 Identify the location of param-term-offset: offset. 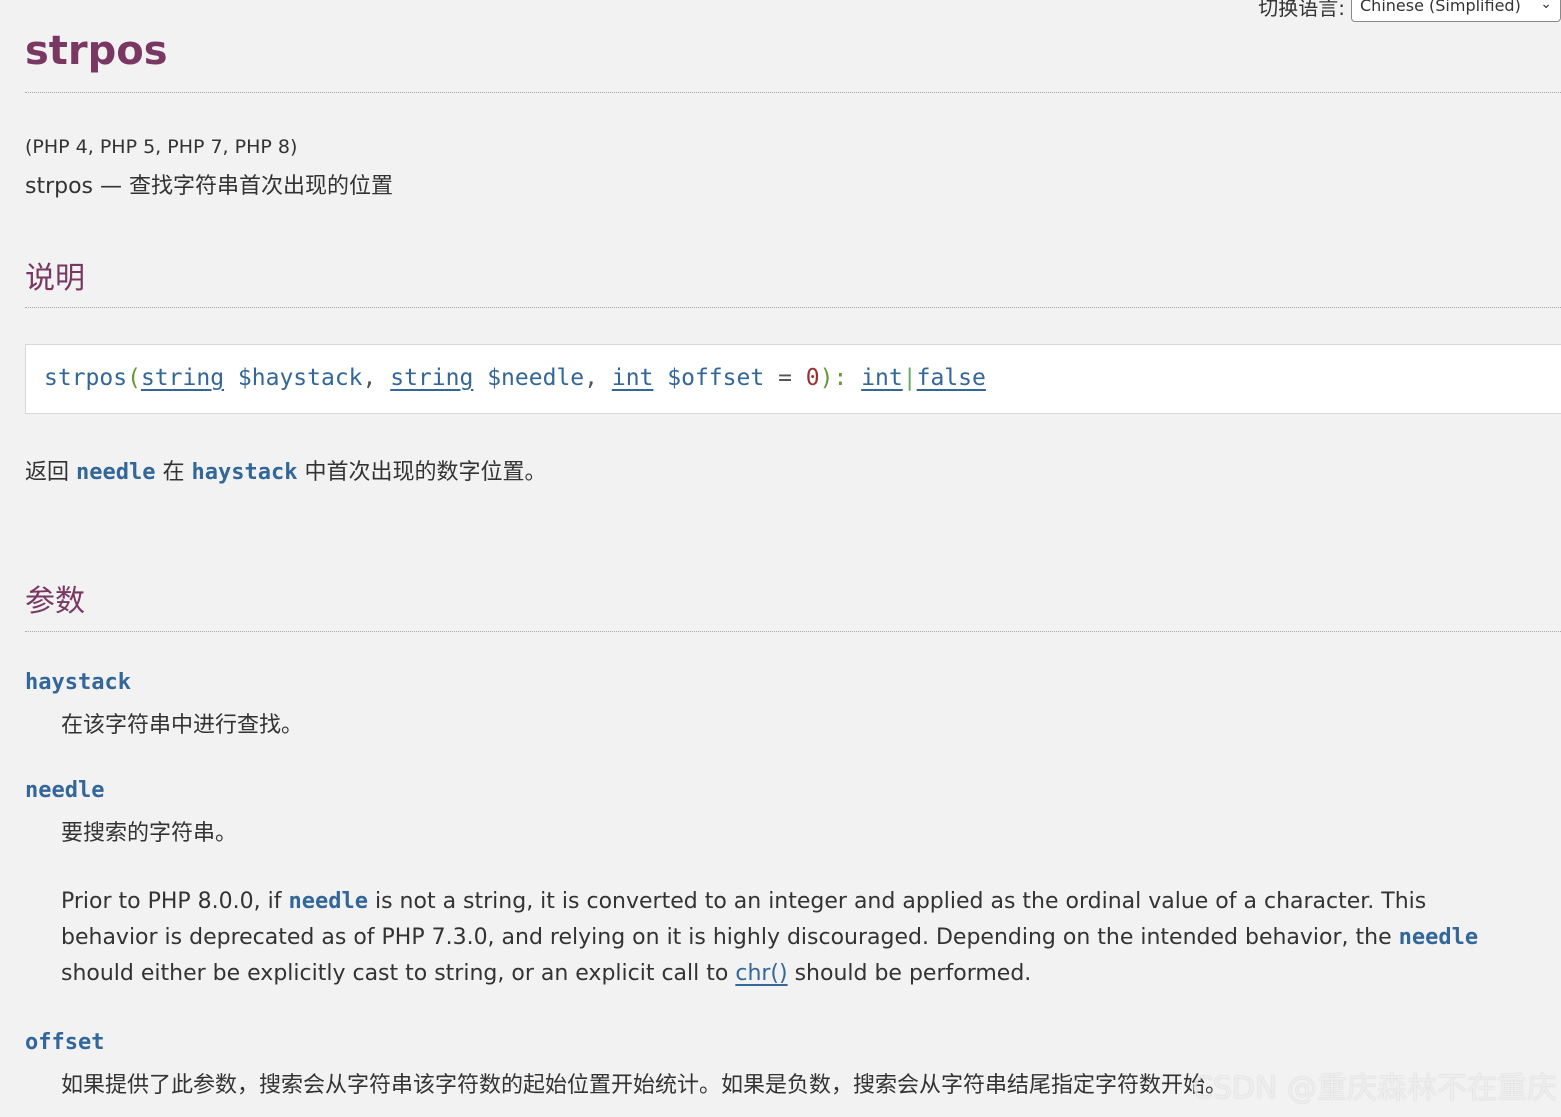
(65, 1042).